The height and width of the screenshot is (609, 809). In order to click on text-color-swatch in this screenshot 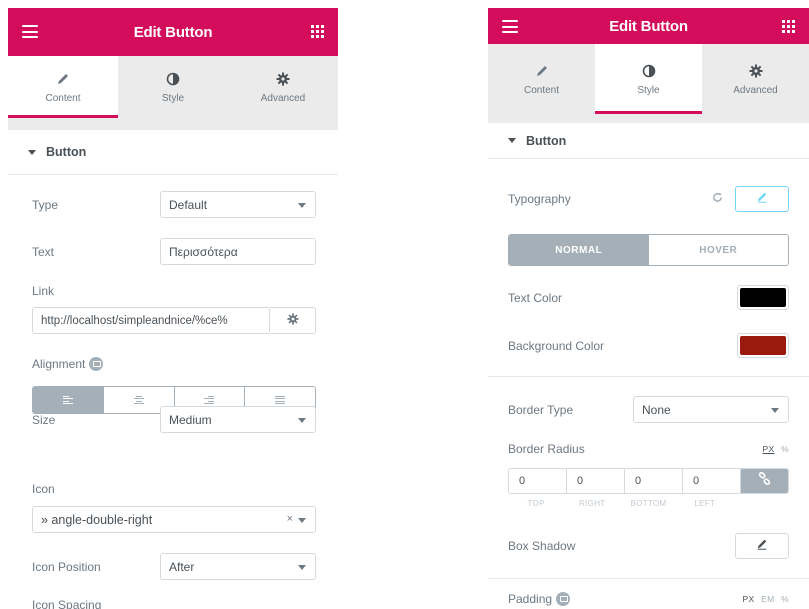, I will do `click(763, 297)`.